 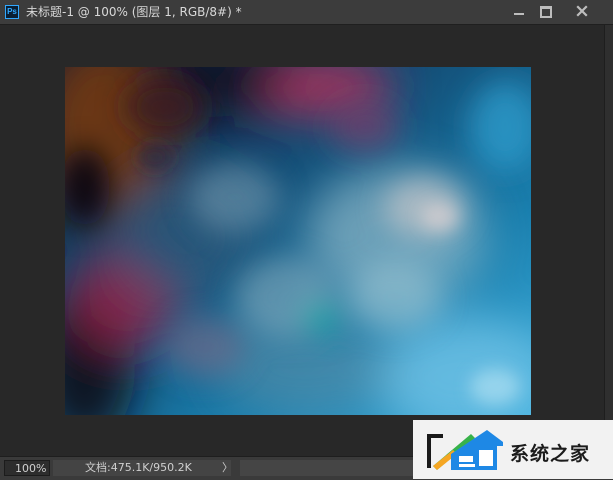 What do you see at coordinates (545, 11) in the screenshot?
I see `maximize-button` at bounding box center [545, 11].